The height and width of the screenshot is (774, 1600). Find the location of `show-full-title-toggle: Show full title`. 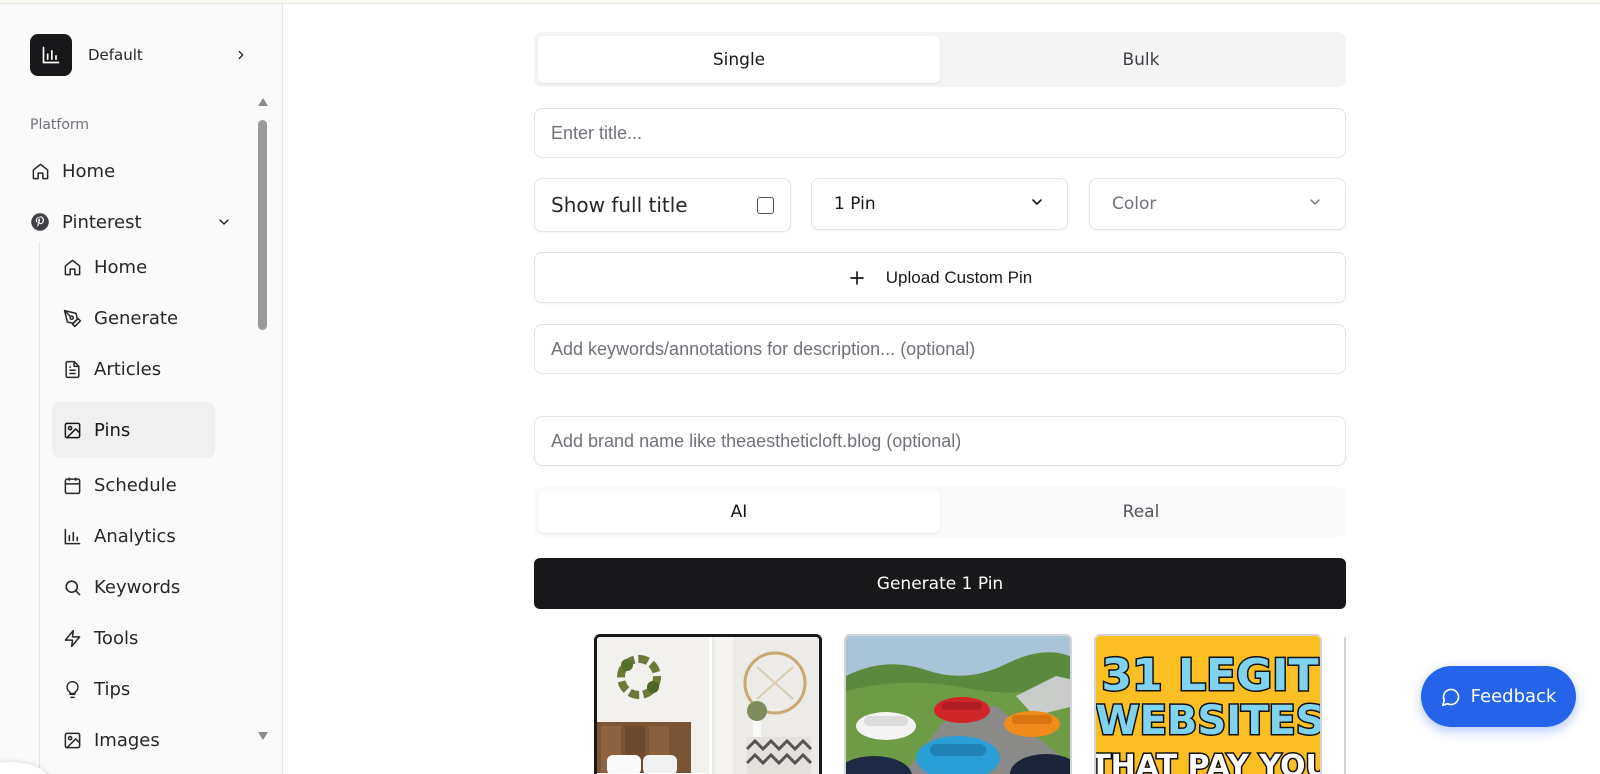

show-full-title-toggle: Show full title is located at coordinates (662, 205).